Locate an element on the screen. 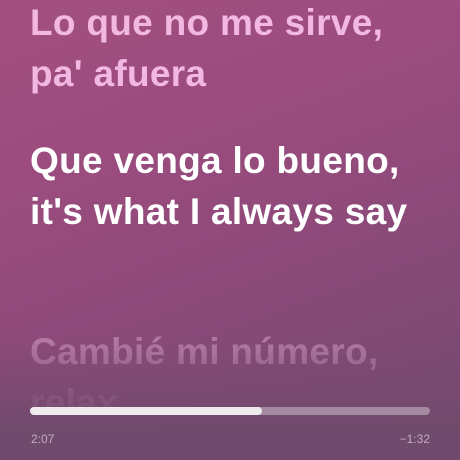  playback-progress-fill is located at coordinates (146, 411).